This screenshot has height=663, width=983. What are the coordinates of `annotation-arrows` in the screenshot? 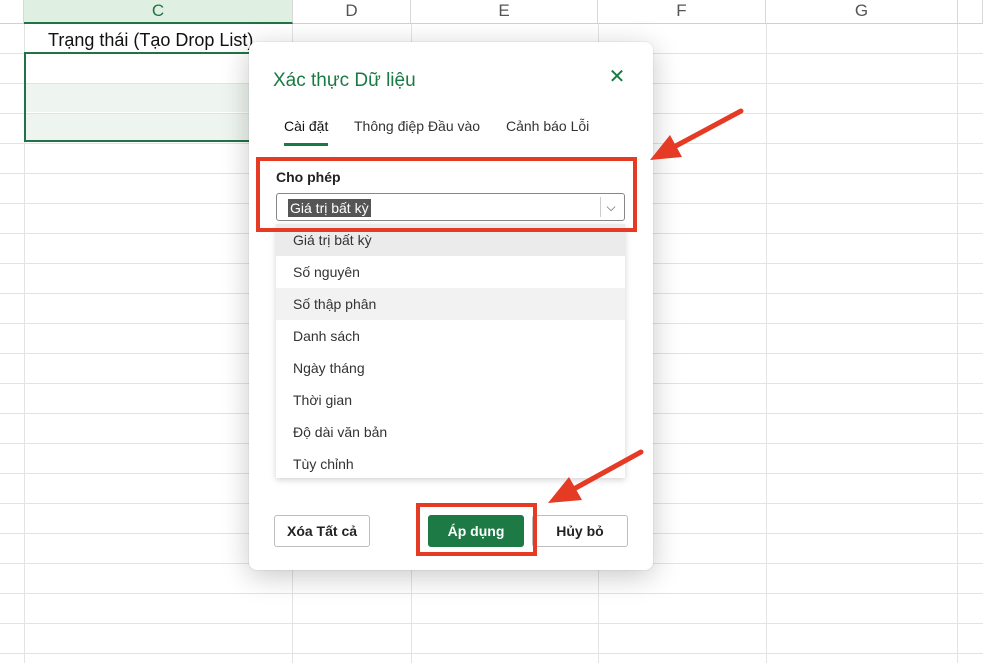 It's located at (646, 305).